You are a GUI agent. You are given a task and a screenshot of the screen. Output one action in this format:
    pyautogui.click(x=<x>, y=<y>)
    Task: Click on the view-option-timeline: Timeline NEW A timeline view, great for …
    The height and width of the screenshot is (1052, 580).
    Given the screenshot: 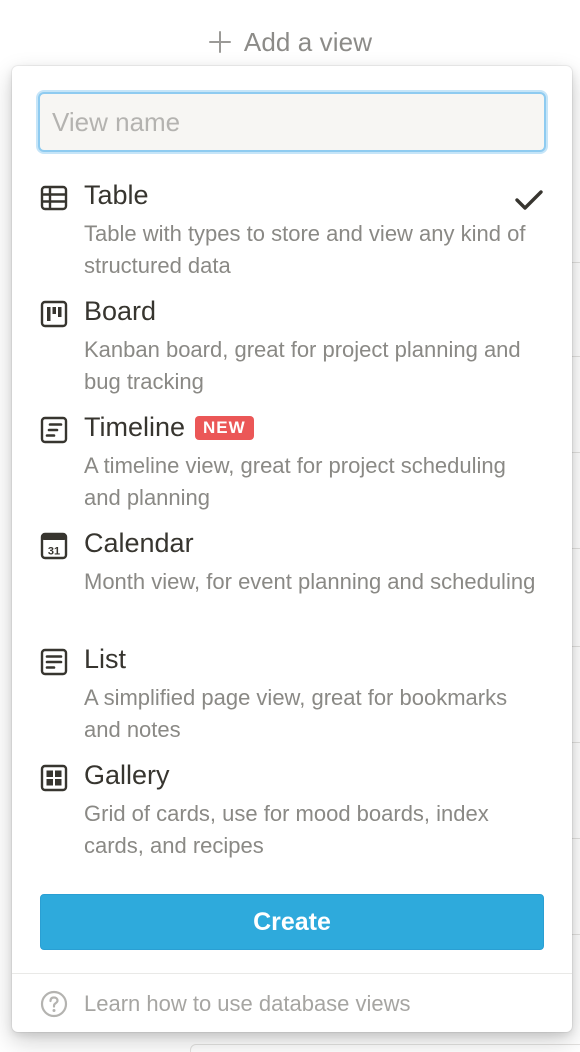 What is the action you would take?
    pyautogui.click(x=292, y=464)
    